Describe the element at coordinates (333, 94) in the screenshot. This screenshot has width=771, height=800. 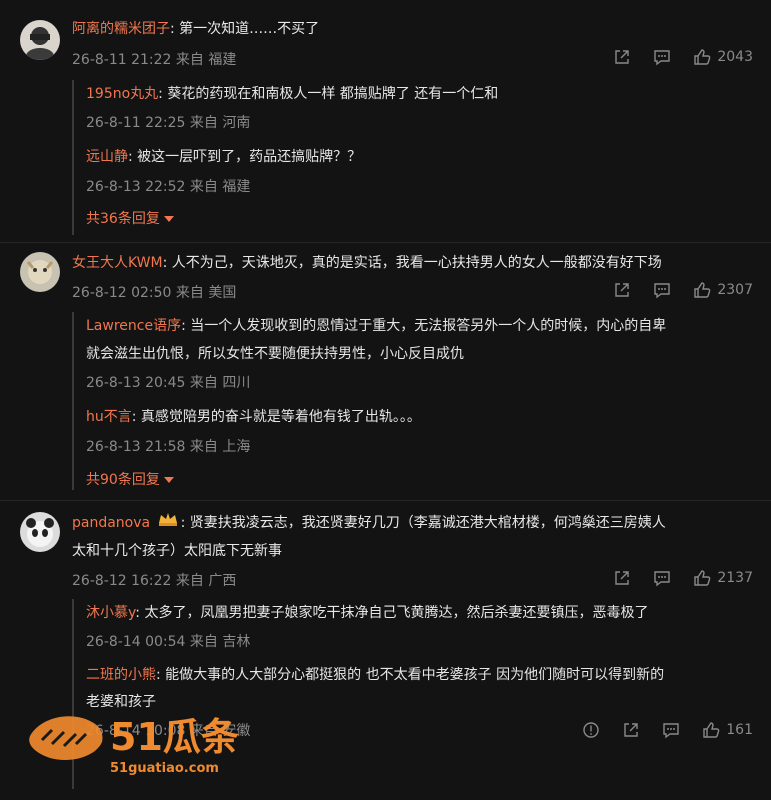
I see `reply-text: 葵花的药现在和南极人一样 都搞贴牌了 还有一个仁和` at that location.